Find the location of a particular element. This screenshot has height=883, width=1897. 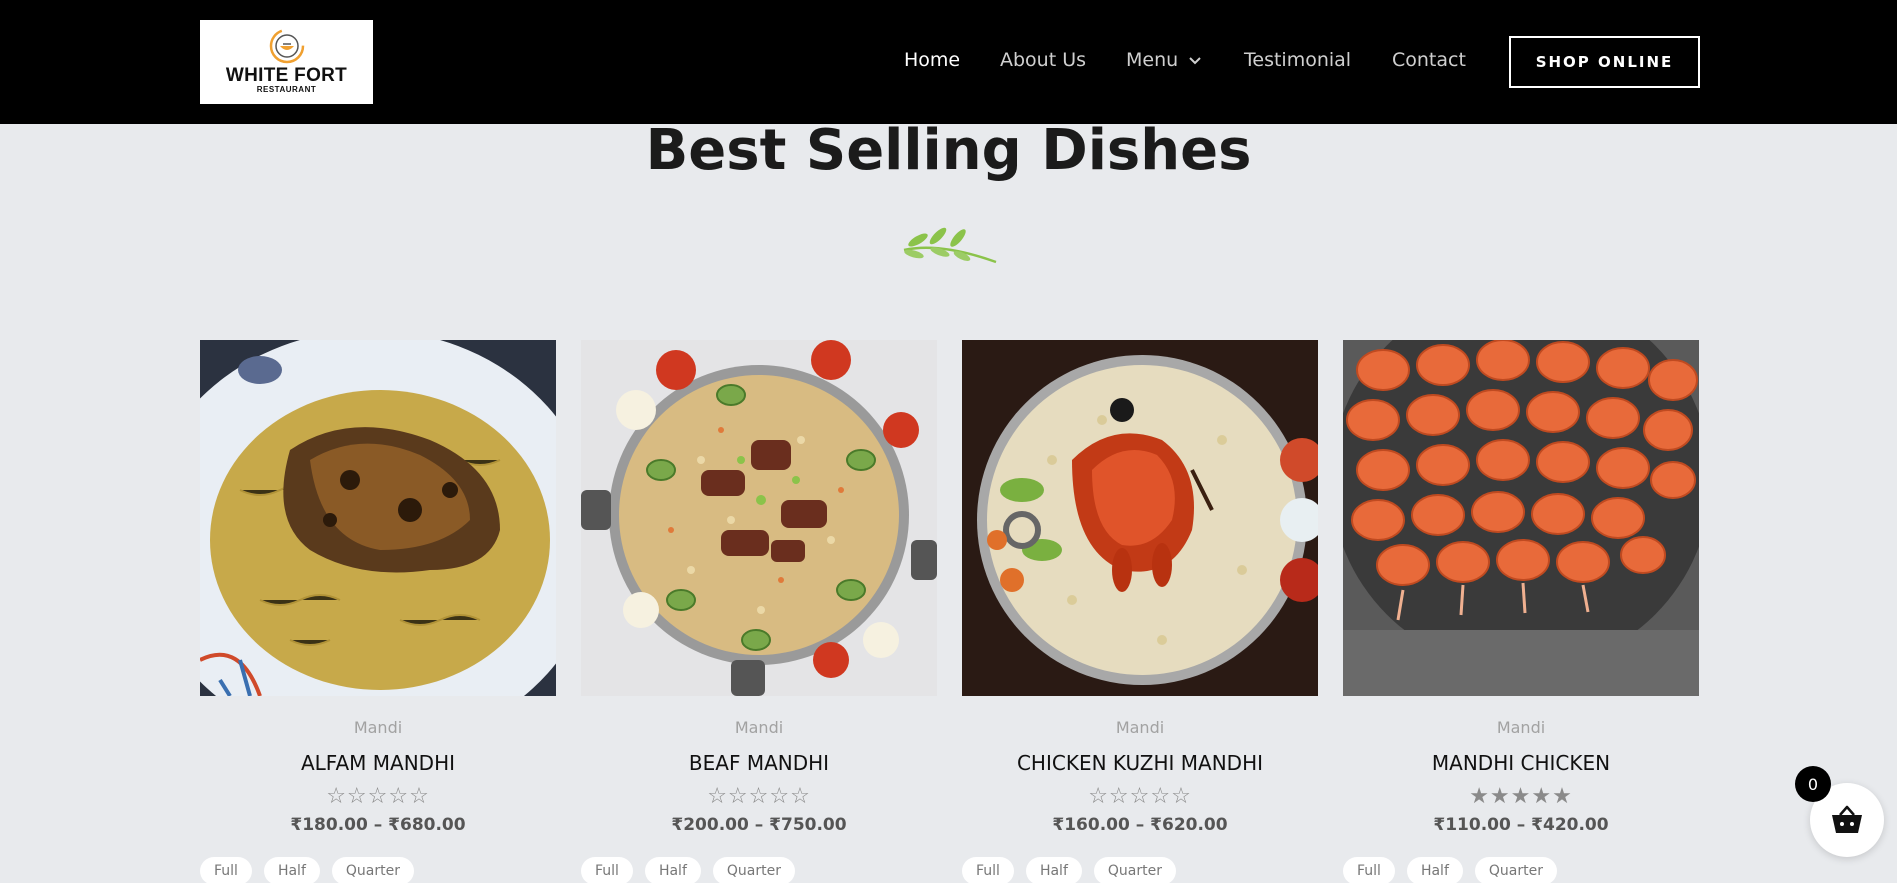

nav-home-label: Home is located at coordinates (932, 60).